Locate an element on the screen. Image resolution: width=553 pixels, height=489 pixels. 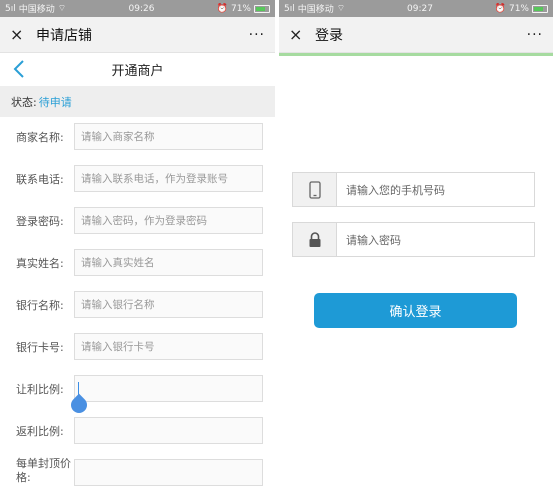
field-label: 每单封顶价格: is located at coordinates (43, 470).